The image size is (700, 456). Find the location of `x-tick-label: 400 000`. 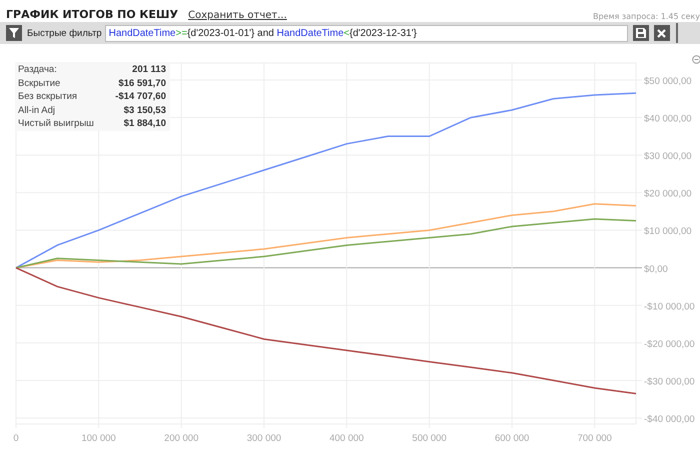

x-tick-label: 400 000 is located at coordinates (347, 438).